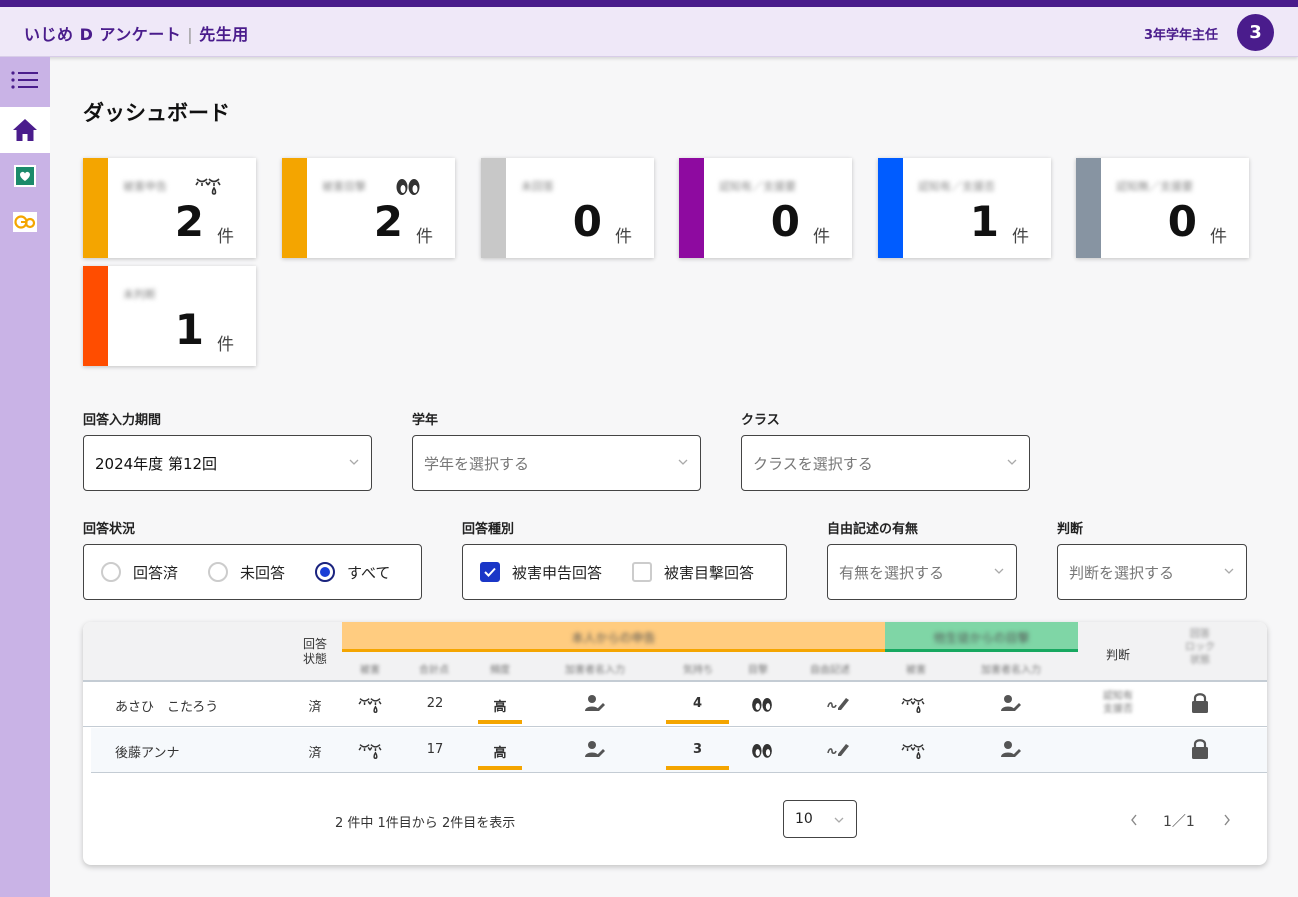  What do you see at coordinates (804, 819) in the screenshot?
I see `rows-per-page-value: 10` at bounding box center [804, 819].